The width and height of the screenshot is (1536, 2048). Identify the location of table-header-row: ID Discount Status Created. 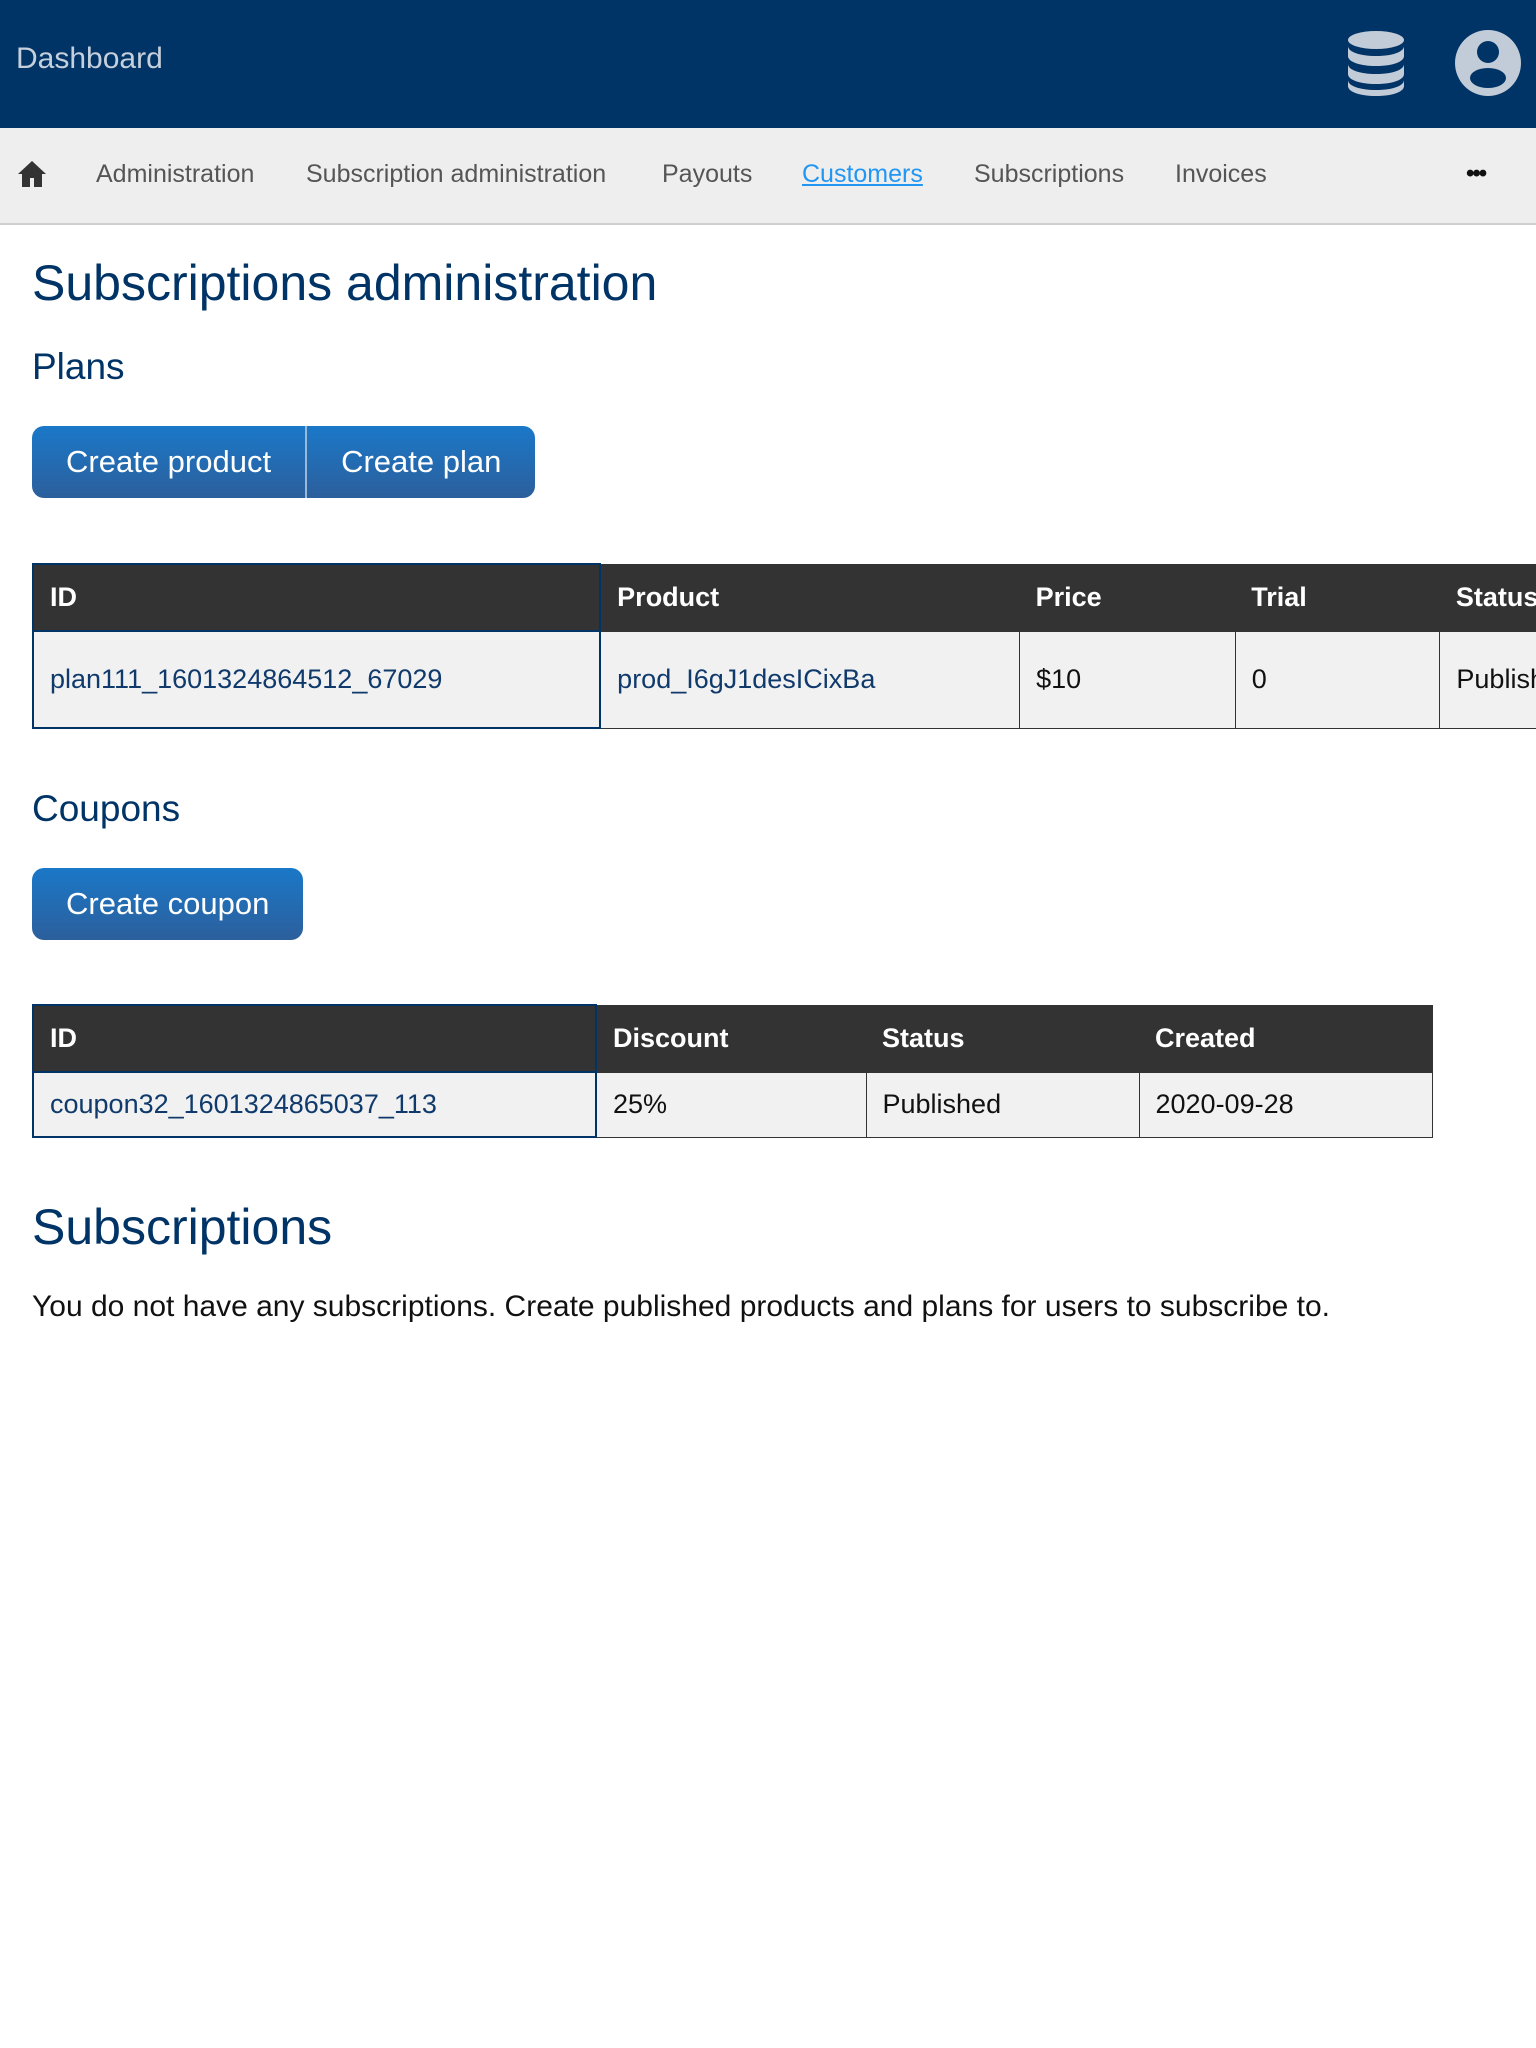
(732, 1038).